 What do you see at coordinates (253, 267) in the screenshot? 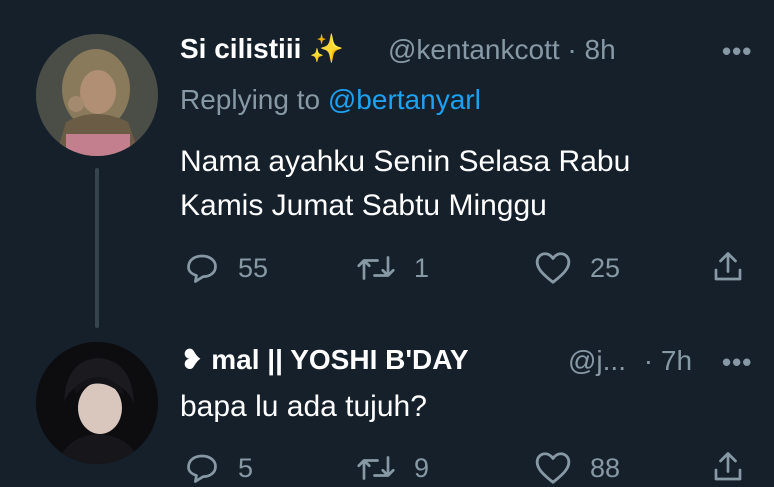
I see `reply-count: 55` at bounding box center [253, 267].